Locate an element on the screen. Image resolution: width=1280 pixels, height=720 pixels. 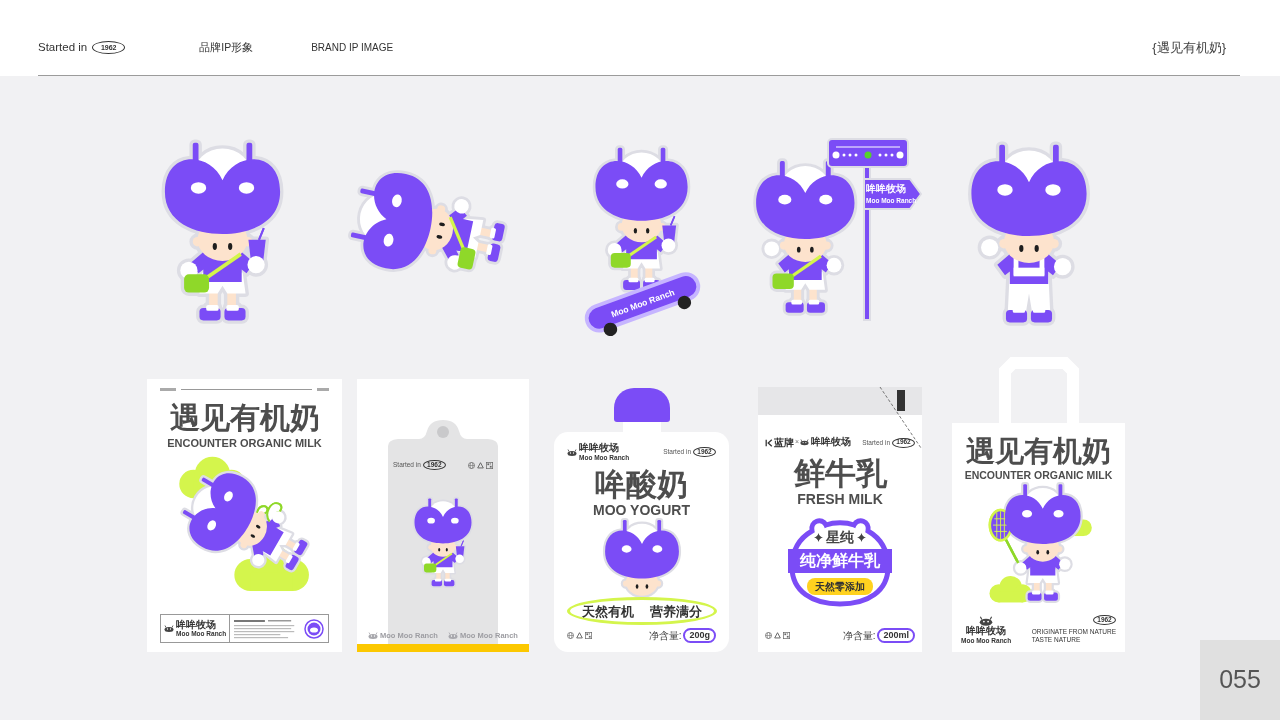
page-number: 055 is located at coordinates (1240, 680).